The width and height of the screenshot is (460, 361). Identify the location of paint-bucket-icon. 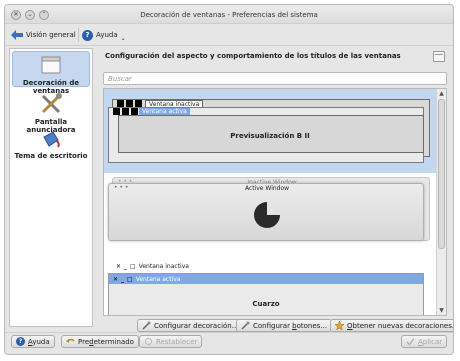
(51, 139).